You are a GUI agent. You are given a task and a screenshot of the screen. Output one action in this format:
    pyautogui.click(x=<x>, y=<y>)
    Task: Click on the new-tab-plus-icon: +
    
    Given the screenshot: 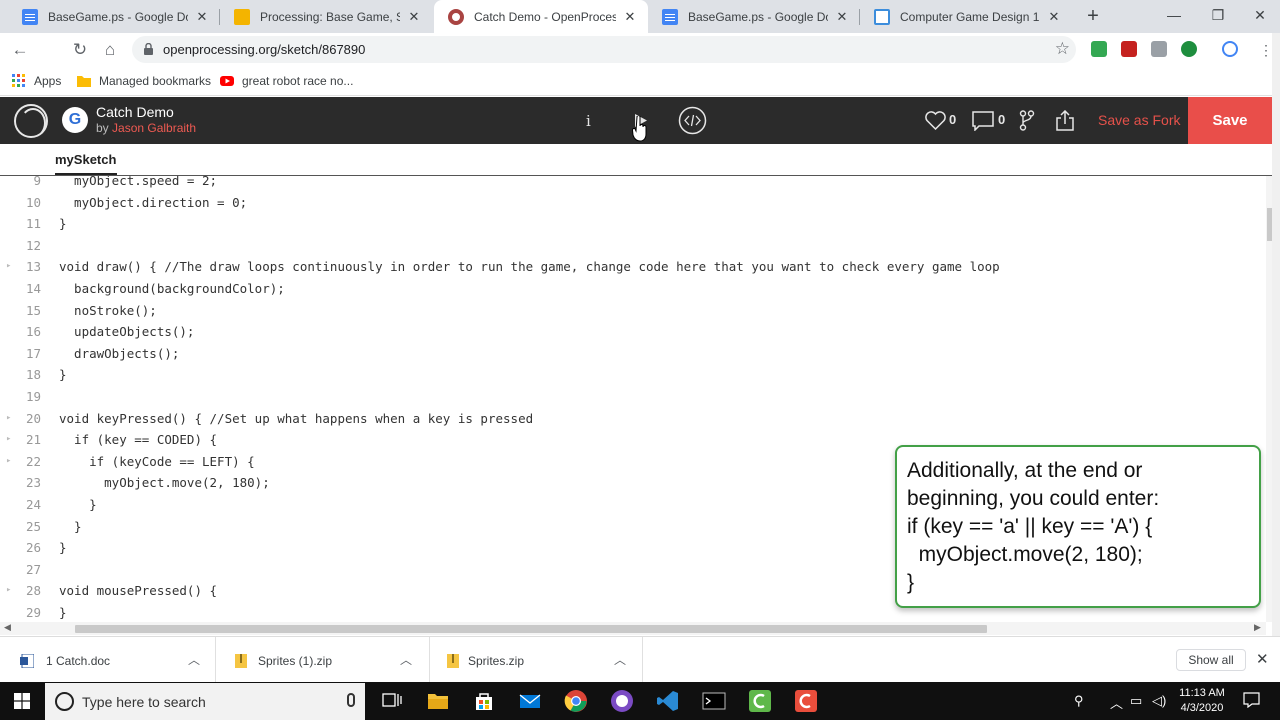 What is the action you would take?
    pyautogui.click(x=1093, y=16)
    